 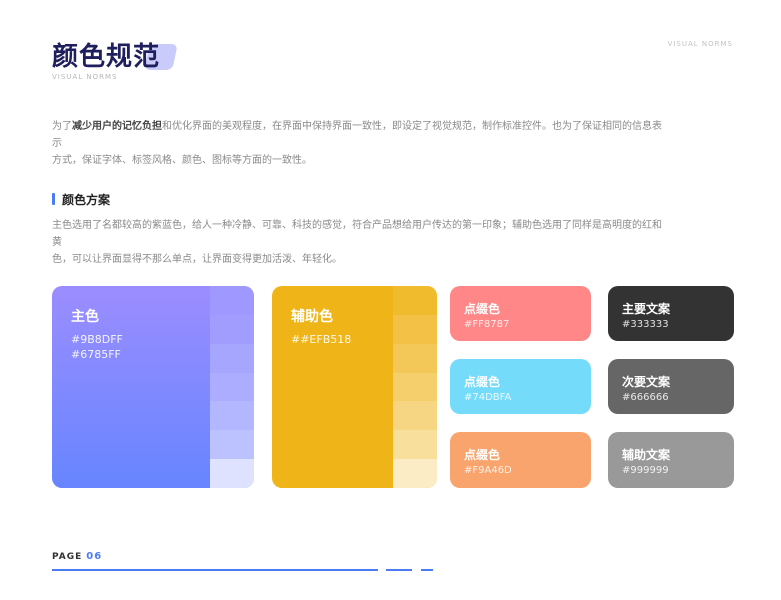 I want to click on footer-line, so click(x=215, y=570).